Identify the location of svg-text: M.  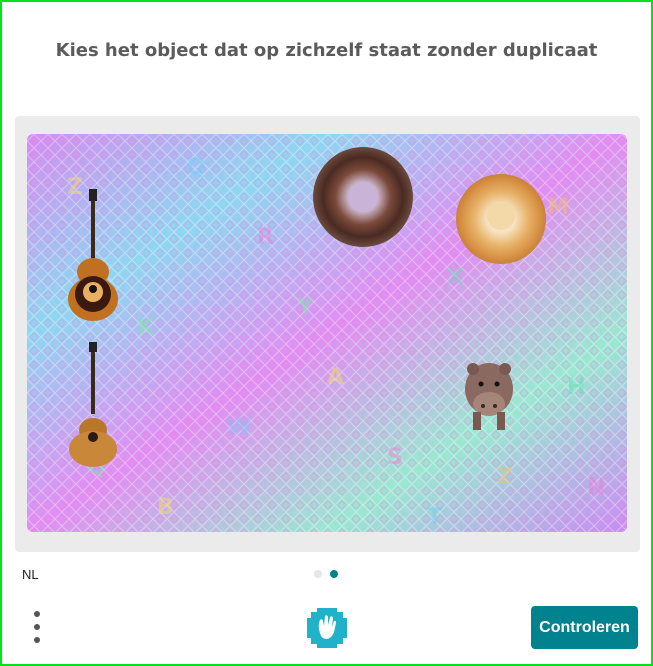
(558, 207).